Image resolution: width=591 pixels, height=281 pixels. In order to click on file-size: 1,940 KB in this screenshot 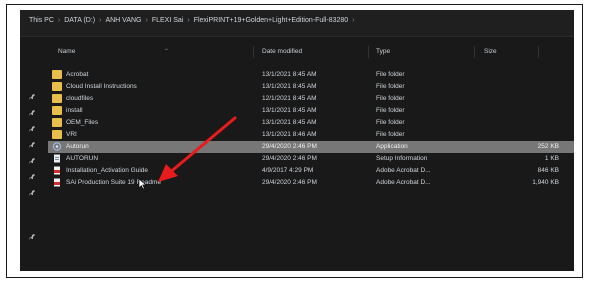, I will do `click(545, 182)`.